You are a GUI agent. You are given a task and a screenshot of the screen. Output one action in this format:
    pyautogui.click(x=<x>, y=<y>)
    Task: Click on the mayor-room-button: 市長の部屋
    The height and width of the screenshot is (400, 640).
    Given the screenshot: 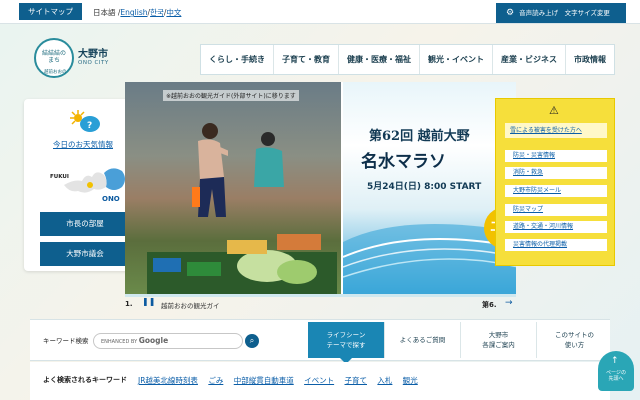 What is the action you would take?
    pyautogui.click(x=85, y=224)
    